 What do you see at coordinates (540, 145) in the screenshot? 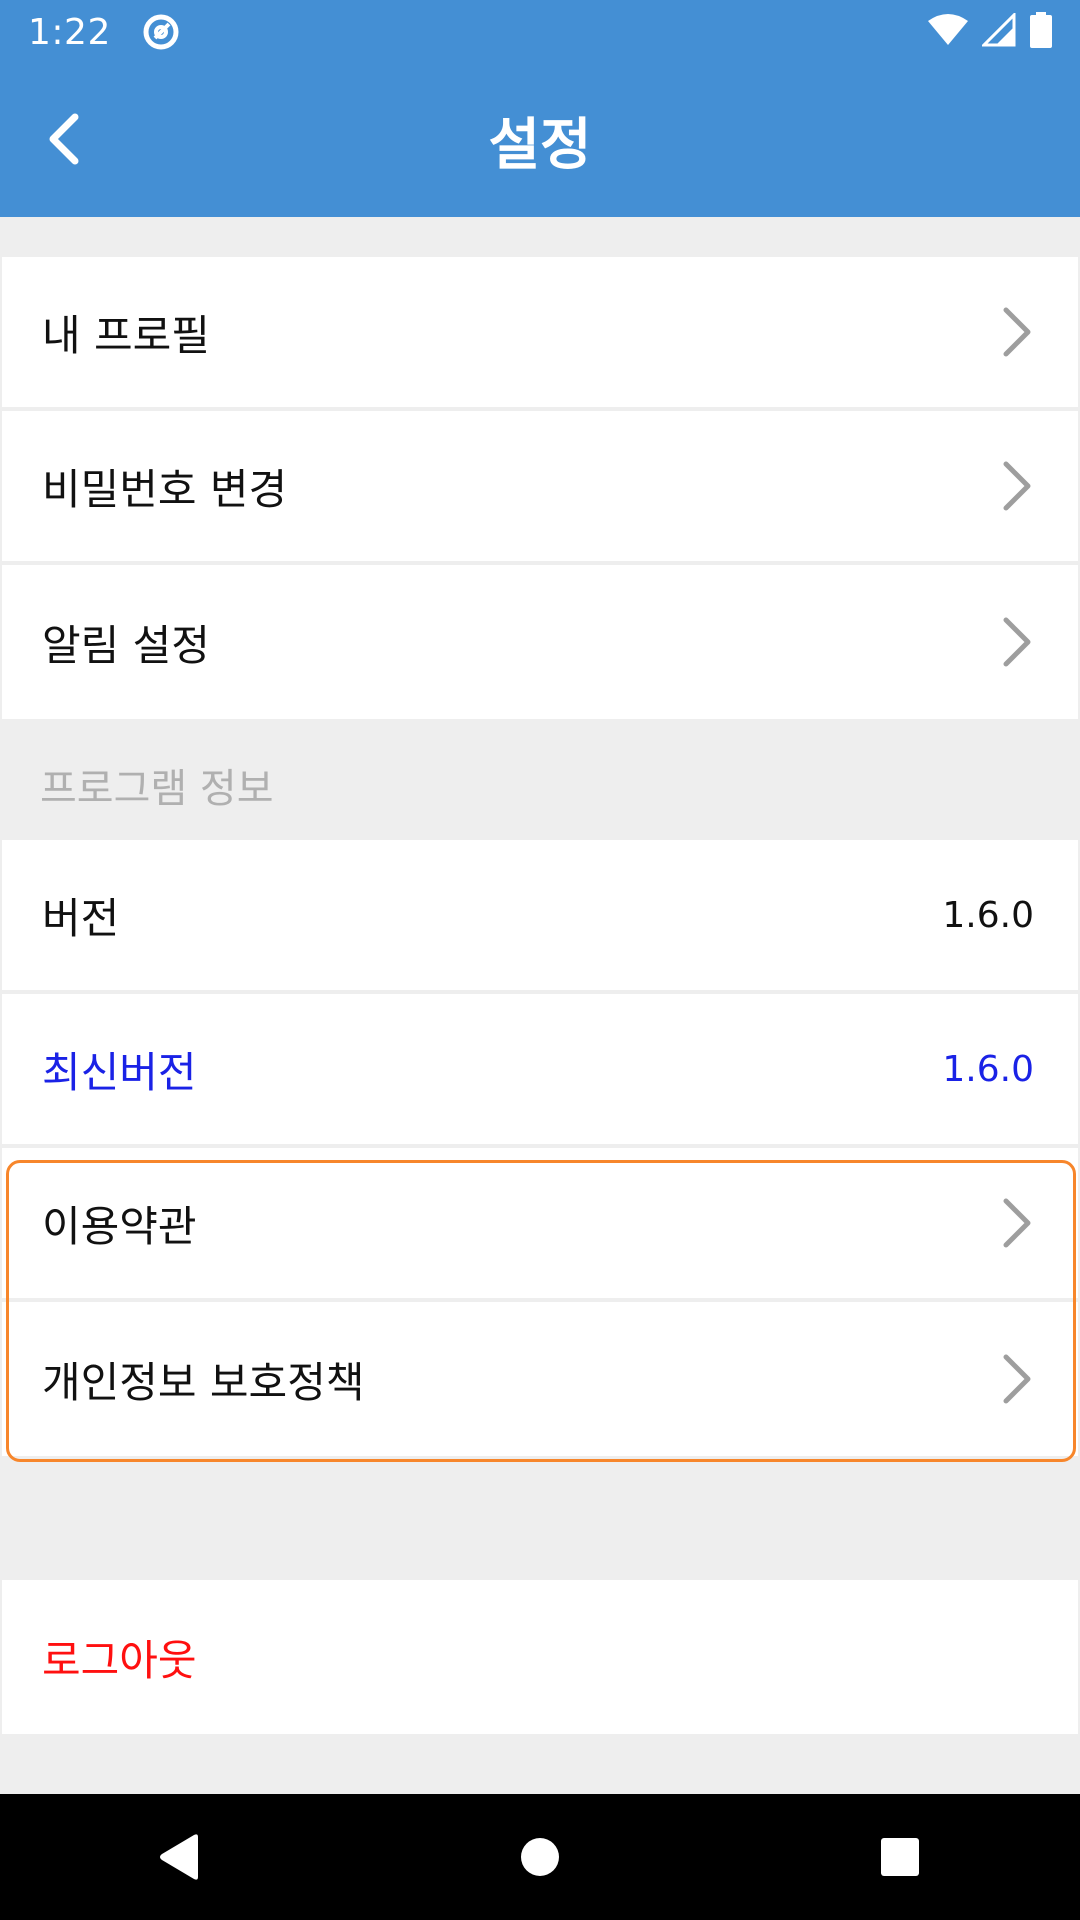
I see `page-title: 설정` at bounding box center [540, 145].